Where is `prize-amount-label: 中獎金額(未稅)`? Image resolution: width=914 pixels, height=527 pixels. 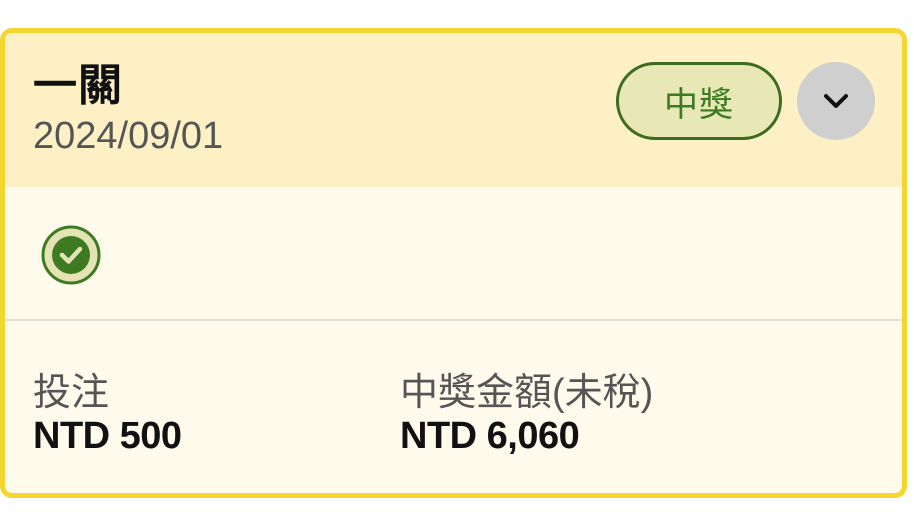
prize-amount-label: 中獎金額(未稅) is located at coordinates (527, 393).